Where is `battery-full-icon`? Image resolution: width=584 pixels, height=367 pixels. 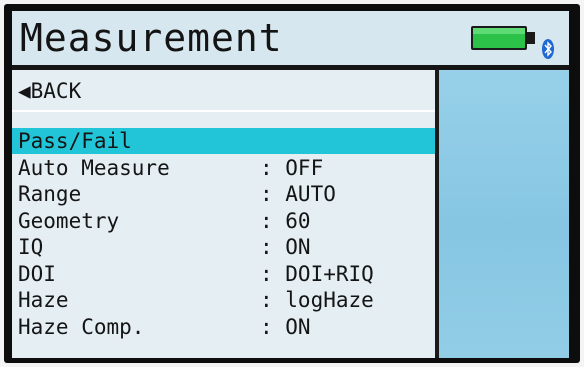 battery-full-icon is located at coordinates (503, 38).